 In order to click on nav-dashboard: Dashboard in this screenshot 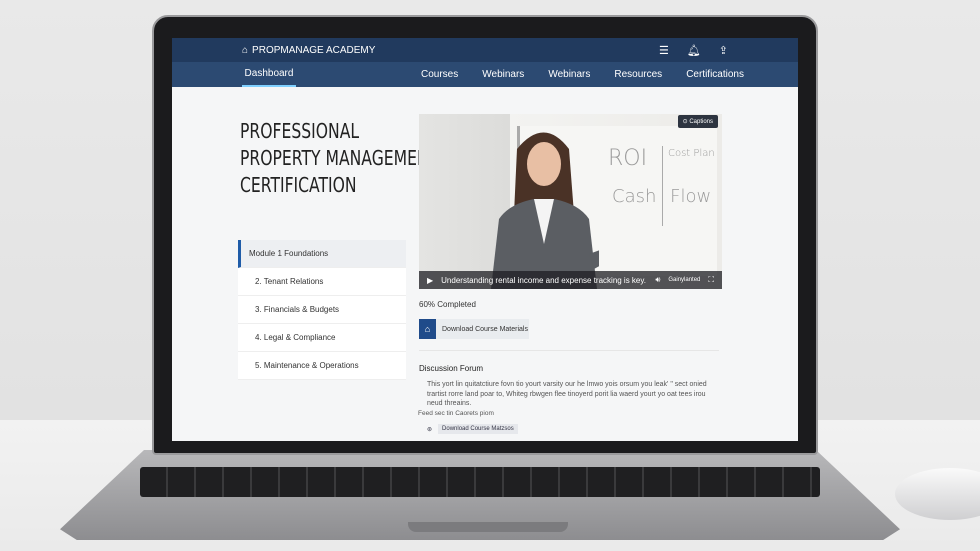, I will do `click(269, 74)`.